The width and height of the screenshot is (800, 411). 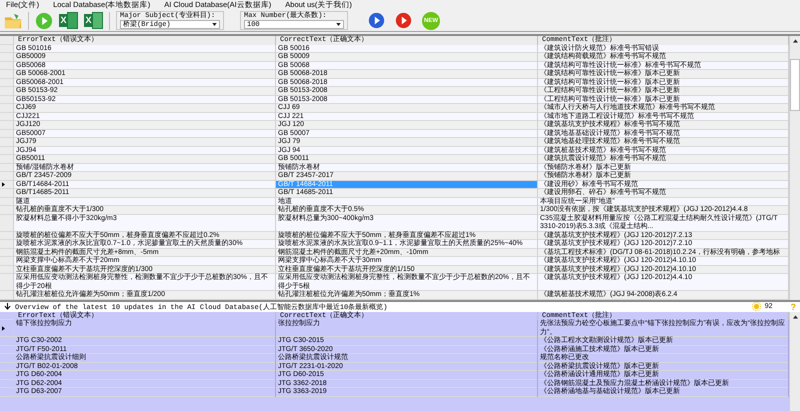 I want to click on folder-icon, so click(x=13, y=21).